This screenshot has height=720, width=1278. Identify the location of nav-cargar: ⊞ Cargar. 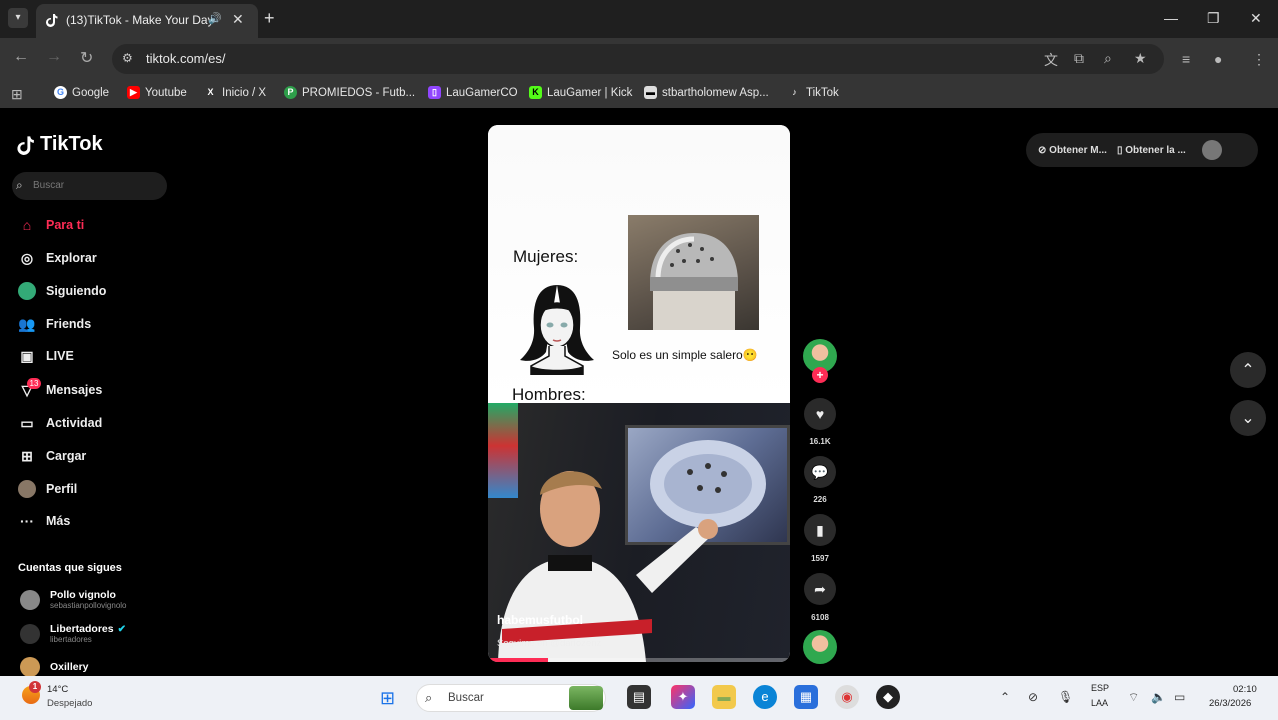
(52, 456).